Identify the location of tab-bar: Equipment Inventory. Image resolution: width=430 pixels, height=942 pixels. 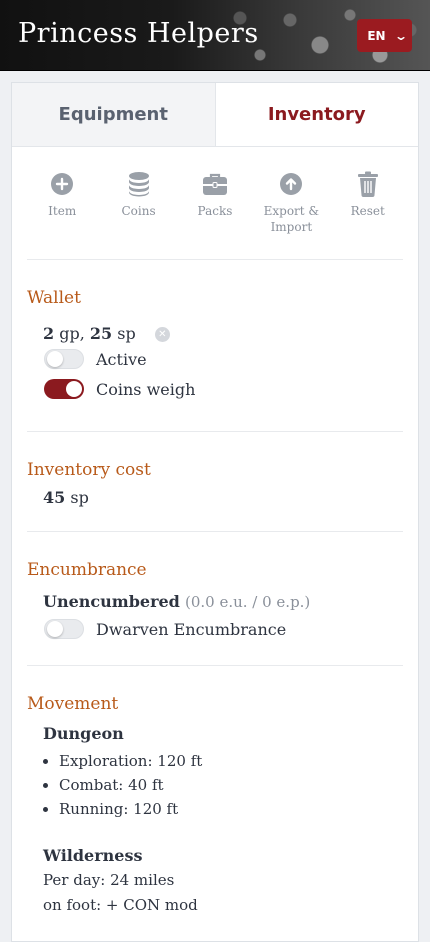
(215, 115).